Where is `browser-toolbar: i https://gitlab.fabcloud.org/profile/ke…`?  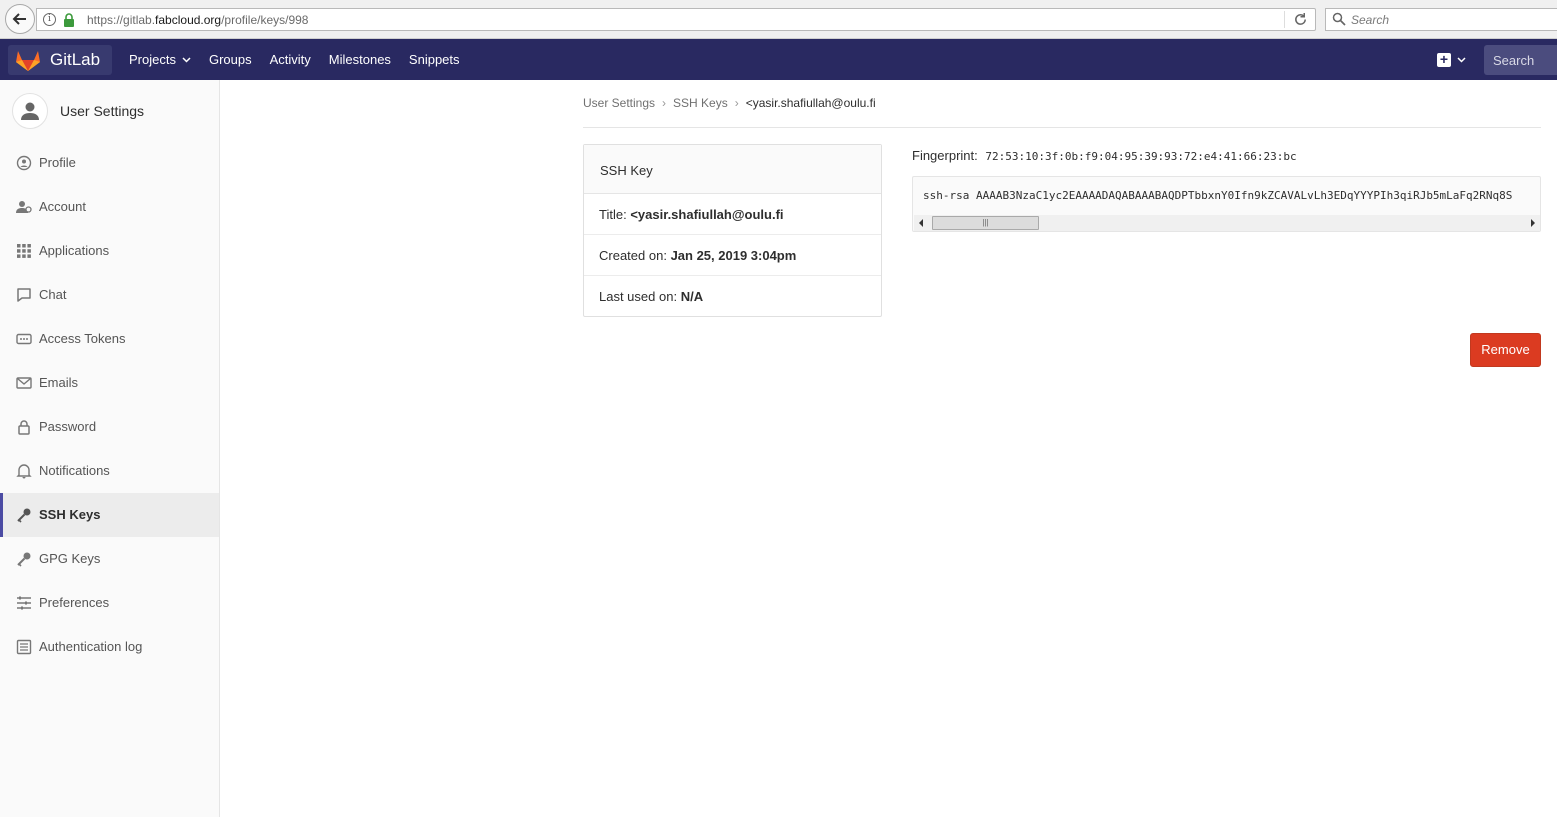 browser-toolbar: i https://gitlab.fabcloud.org/profile/ke… is located at coordinates (778, 19).